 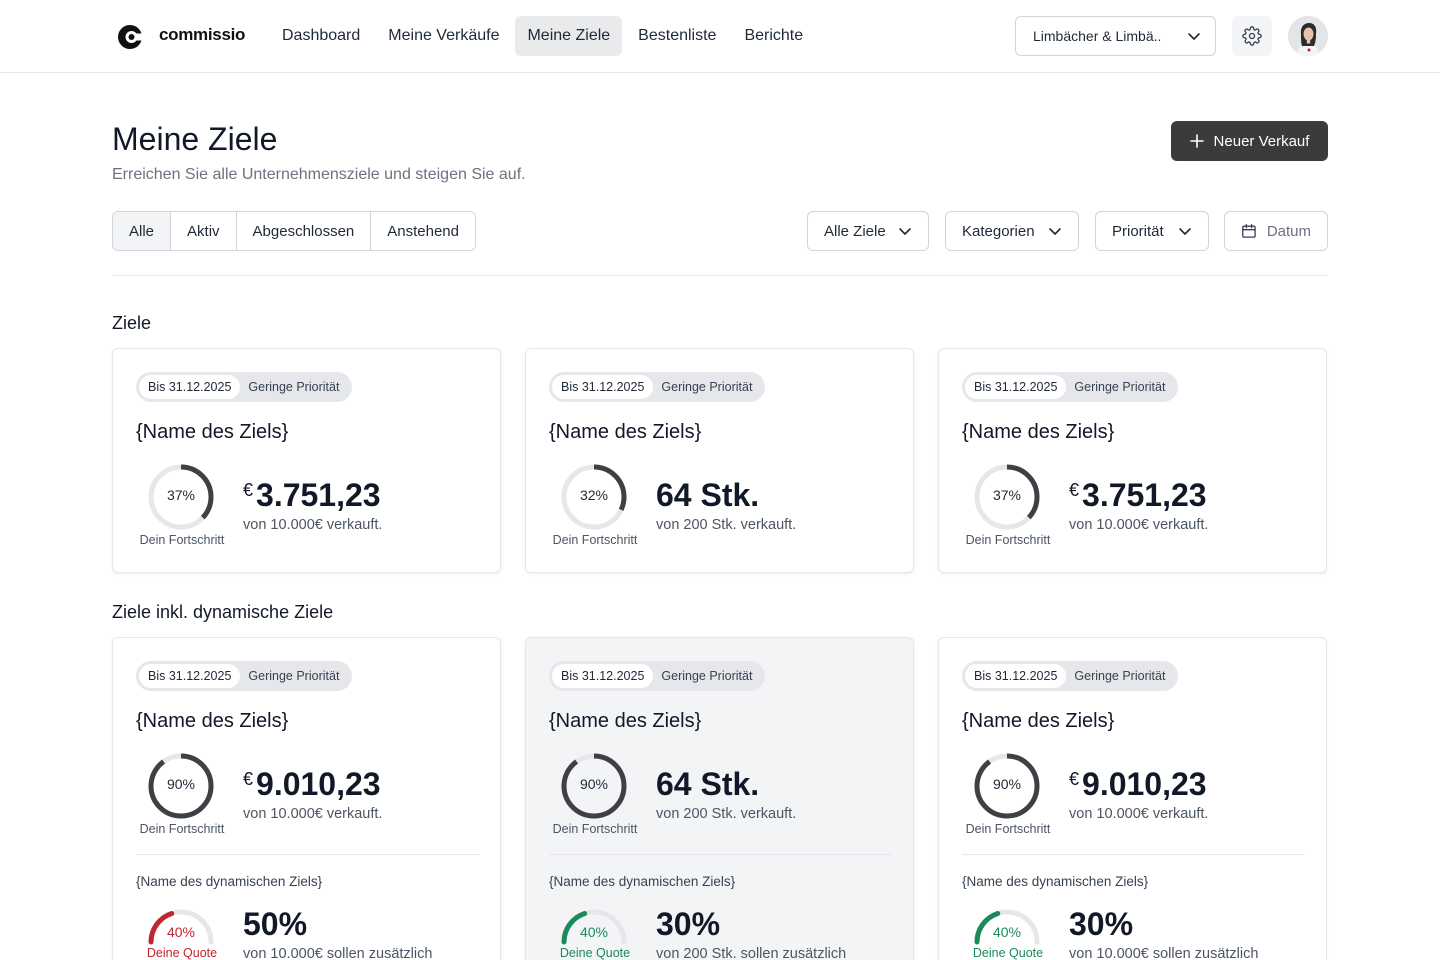 I want to click on goal-value: €3.751,23, so click(x=1138, y=495).